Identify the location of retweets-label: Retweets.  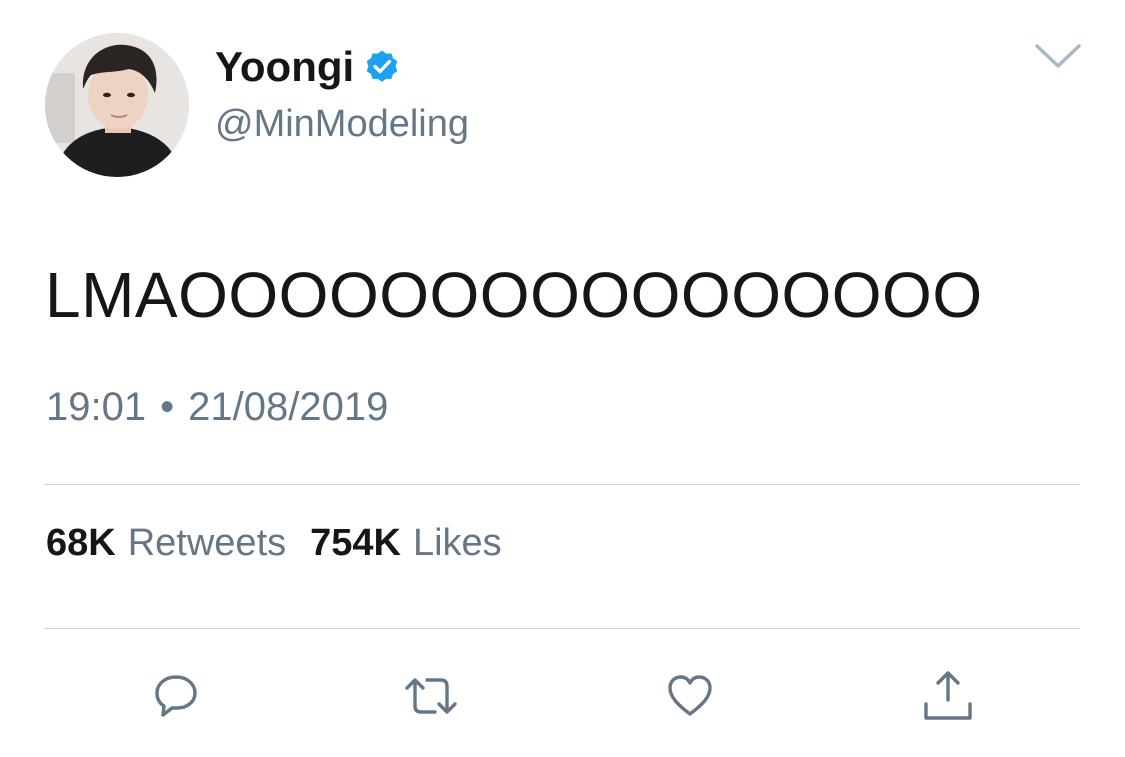
(207, 543).